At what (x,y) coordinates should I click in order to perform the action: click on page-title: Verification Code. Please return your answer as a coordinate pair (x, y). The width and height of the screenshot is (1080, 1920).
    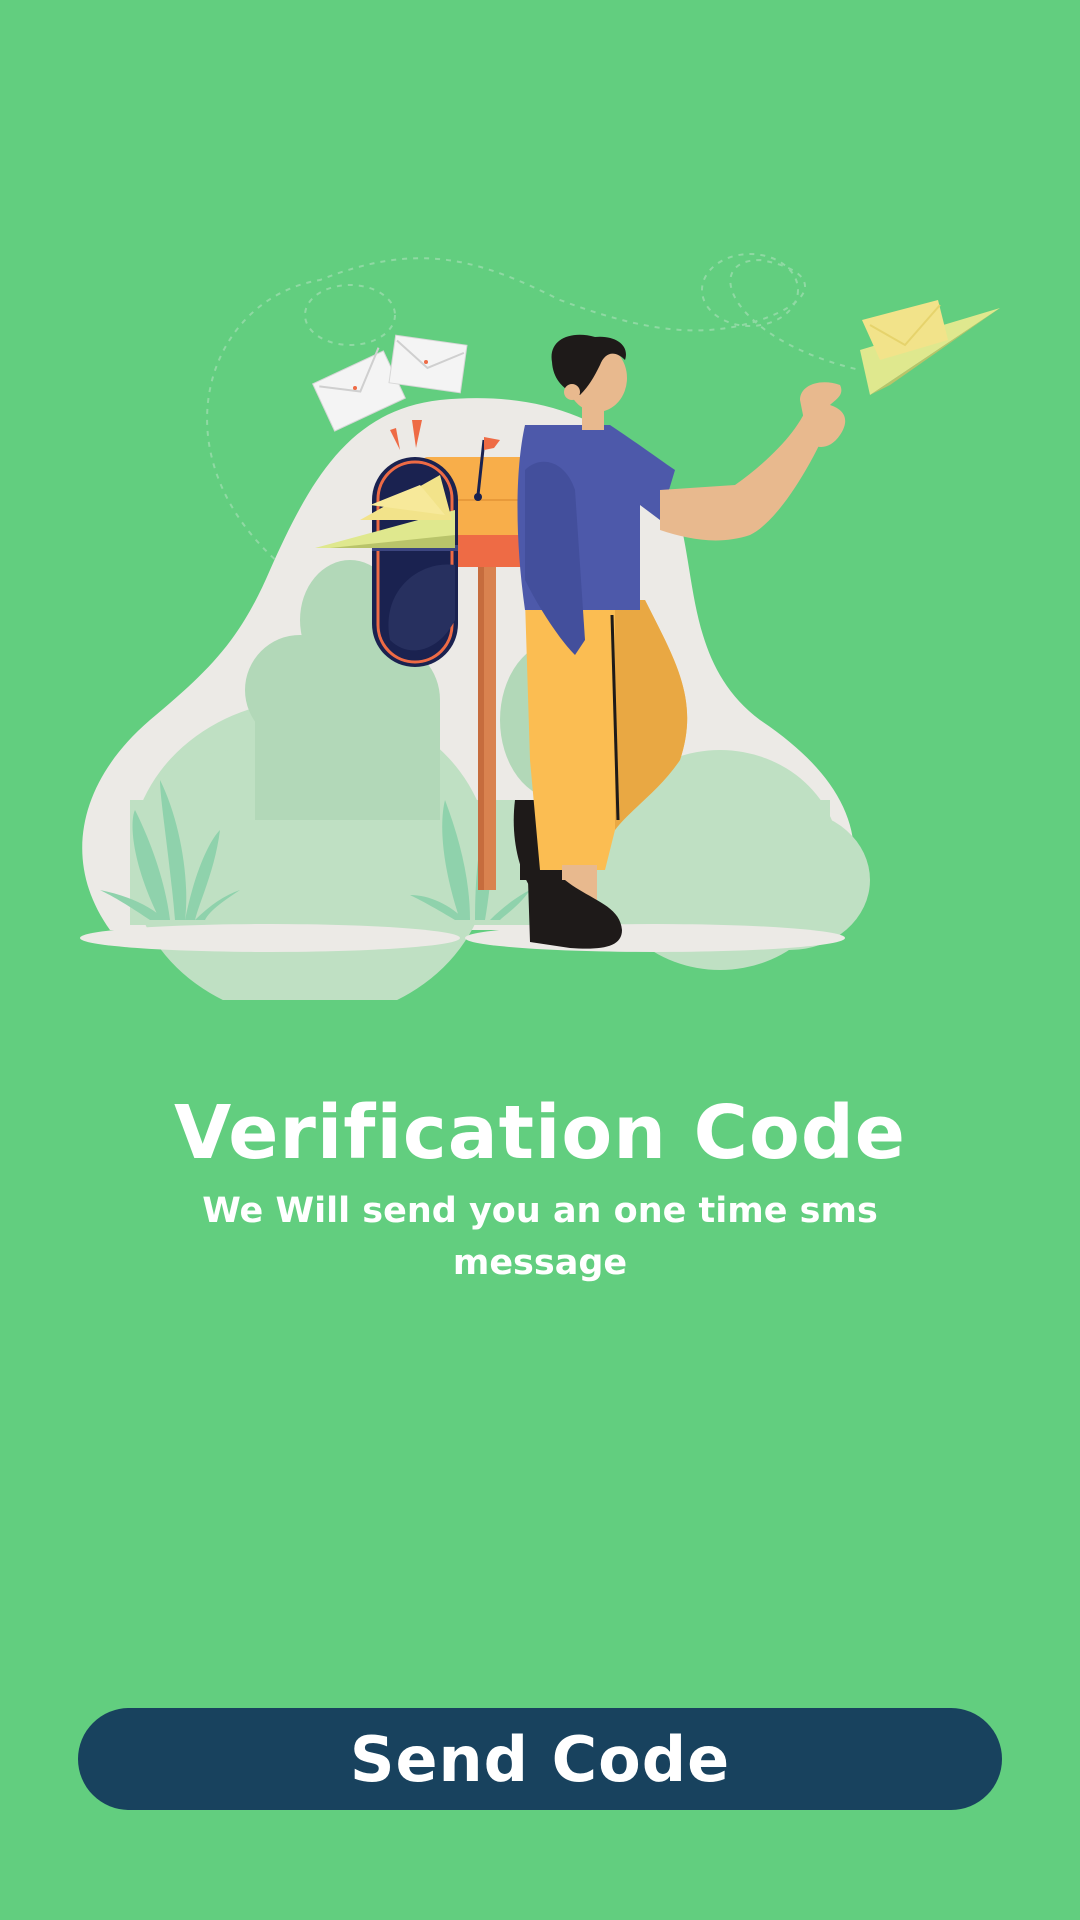
    Looking at the image, I should click on (540, 1133).